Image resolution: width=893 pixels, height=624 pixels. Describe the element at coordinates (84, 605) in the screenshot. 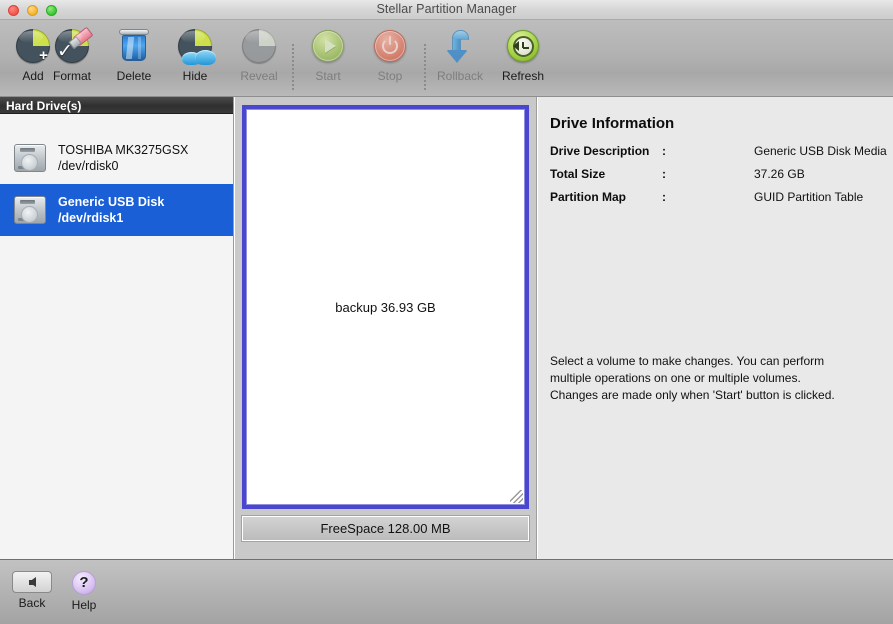

I see `help-button-label: Help` at that location.